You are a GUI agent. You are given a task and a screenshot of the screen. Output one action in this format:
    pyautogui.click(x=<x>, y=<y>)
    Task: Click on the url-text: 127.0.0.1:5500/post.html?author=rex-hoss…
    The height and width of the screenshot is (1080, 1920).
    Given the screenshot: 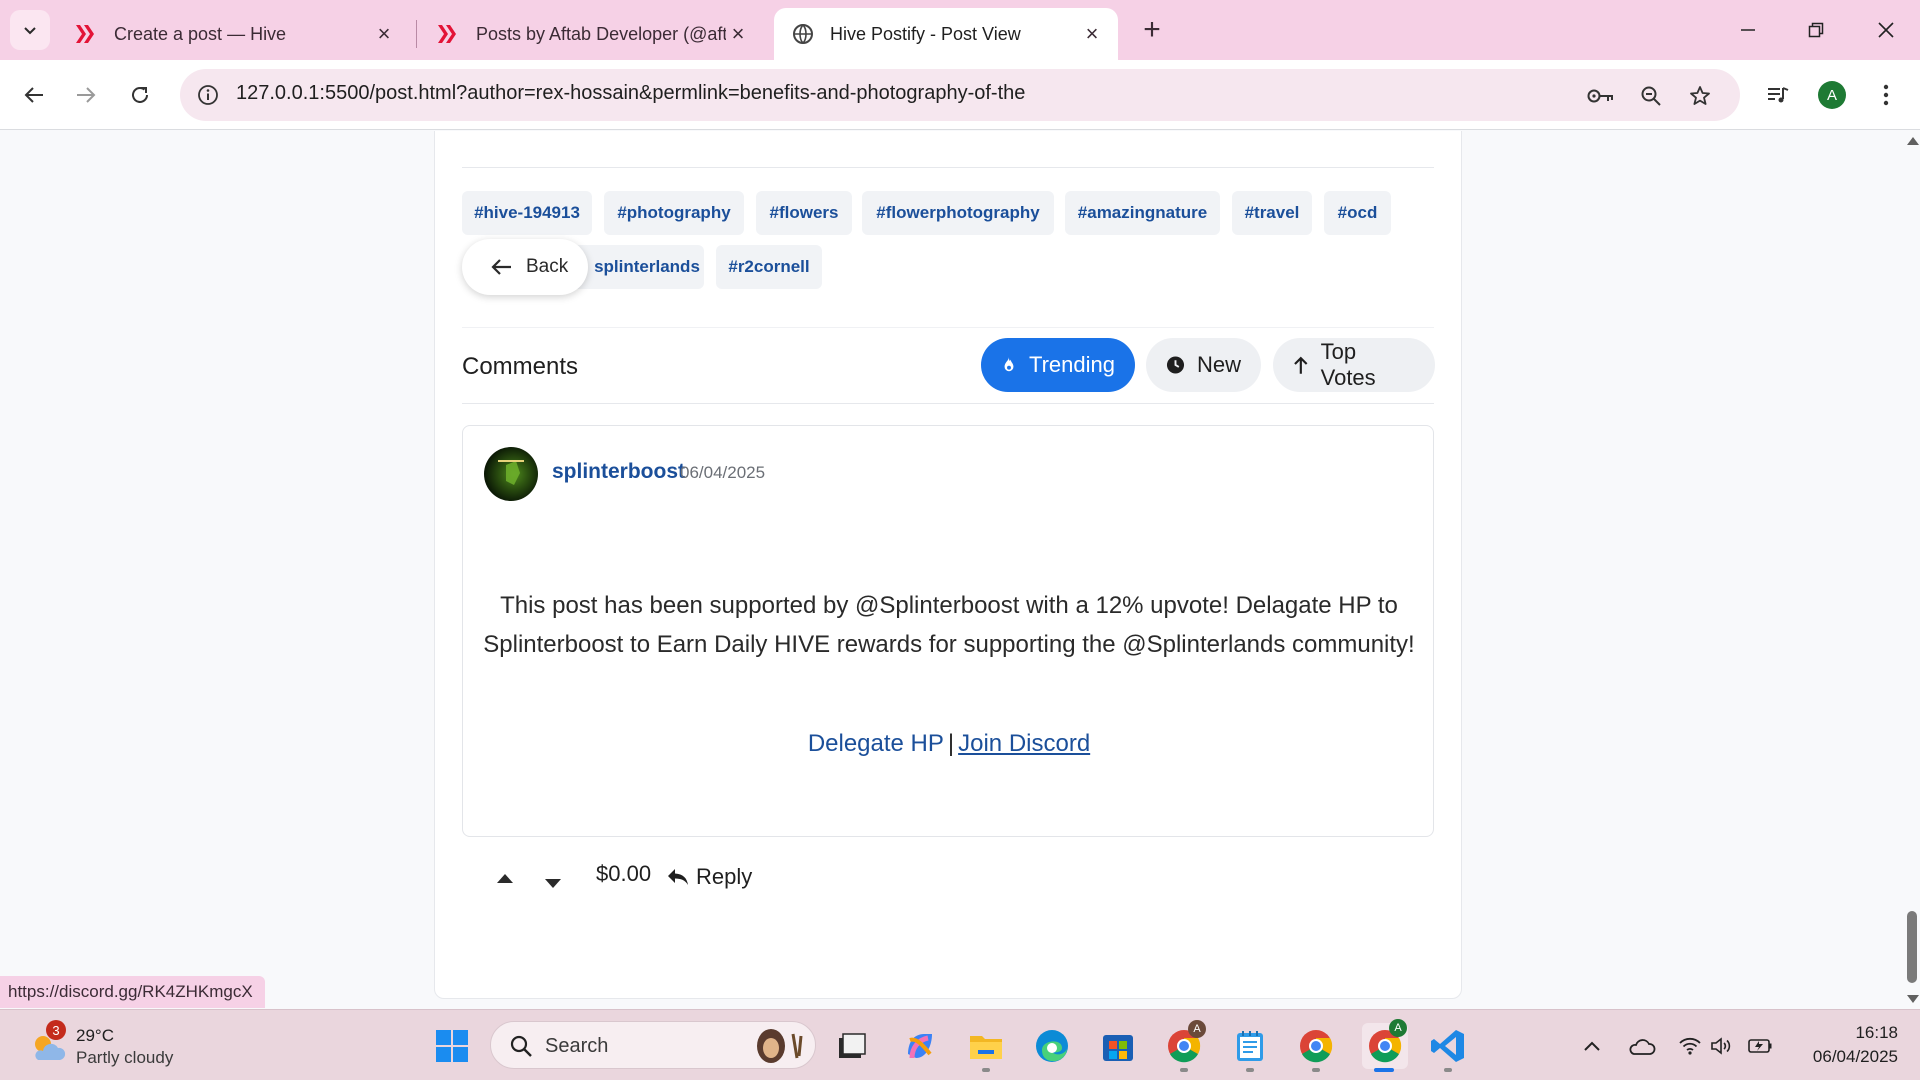 What is the action you would take?
    pyautogui.click(x=630, y=93)
    